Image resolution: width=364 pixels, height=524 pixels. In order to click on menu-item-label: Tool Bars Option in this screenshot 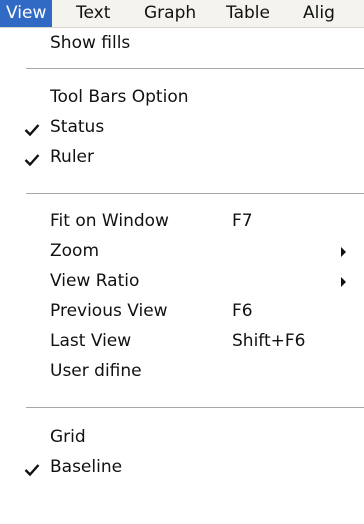, I will do `click(119, 97)`.